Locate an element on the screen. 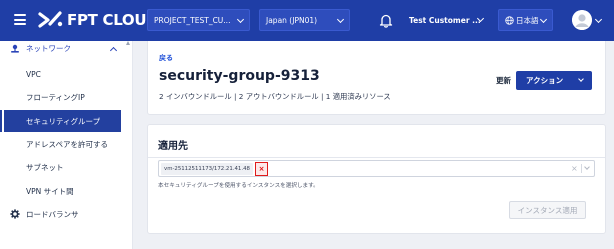 The height and width of the screenshot is (249, 614). sidebar-item-vpn-site-to-site: VPN サイト間 is located at coordinates (62, 191).